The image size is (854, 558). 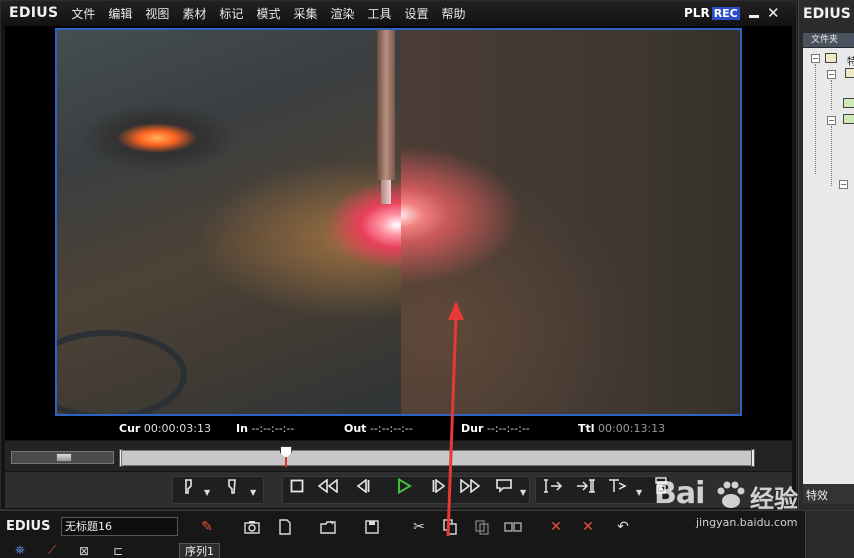 What do you see at coordinates (472, 428) in the screenshot?
I see `tc-dur-label: Dur` at bounding box center [472, 428].